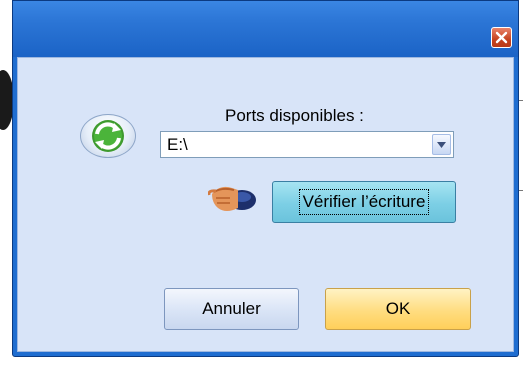  I want to click on ok-button: OK, so click(398, 309).